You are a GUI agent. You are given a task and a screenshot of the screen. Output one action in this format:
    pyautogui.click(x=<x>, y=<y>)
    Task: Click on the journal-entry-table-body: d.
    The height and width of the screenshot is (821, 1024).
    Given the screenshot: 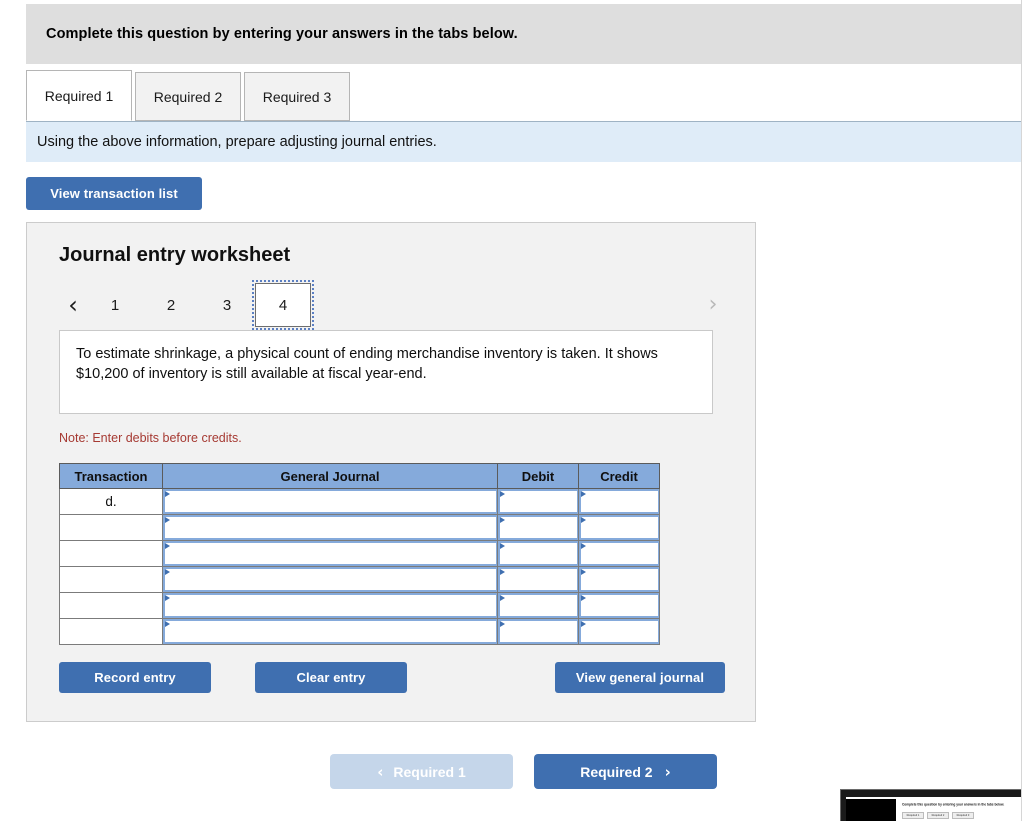 What is the action you would take?
    pyautogui.click(x=359, y=566)
    